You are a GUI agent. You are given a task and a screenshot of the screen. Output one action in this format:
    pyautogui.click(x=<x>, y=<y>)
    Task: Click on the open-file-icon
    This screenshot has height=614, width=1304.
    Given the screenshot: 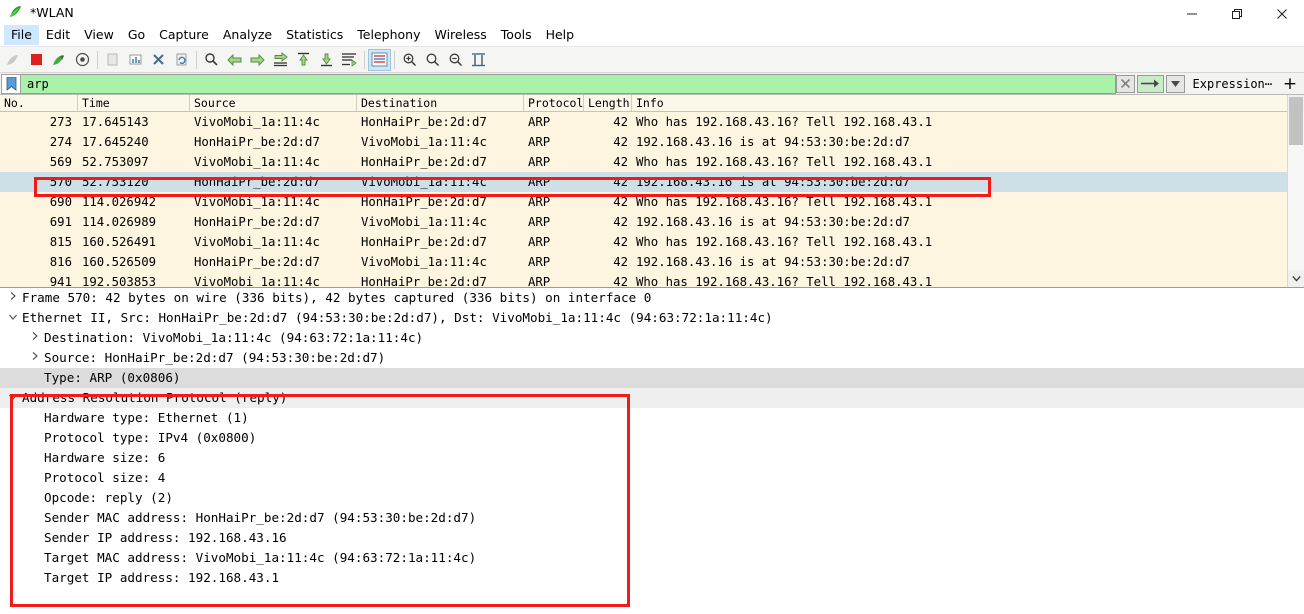 What is the action you would take?
    pyautogui.click(x=112, y=60)
    